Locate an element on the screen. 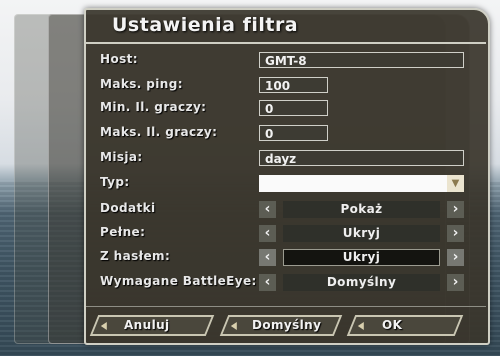 The image size is (500, 356). battleye-row: Wymagane BattleEye: ‹ Domyślny › is located at coordinates (286, 283).